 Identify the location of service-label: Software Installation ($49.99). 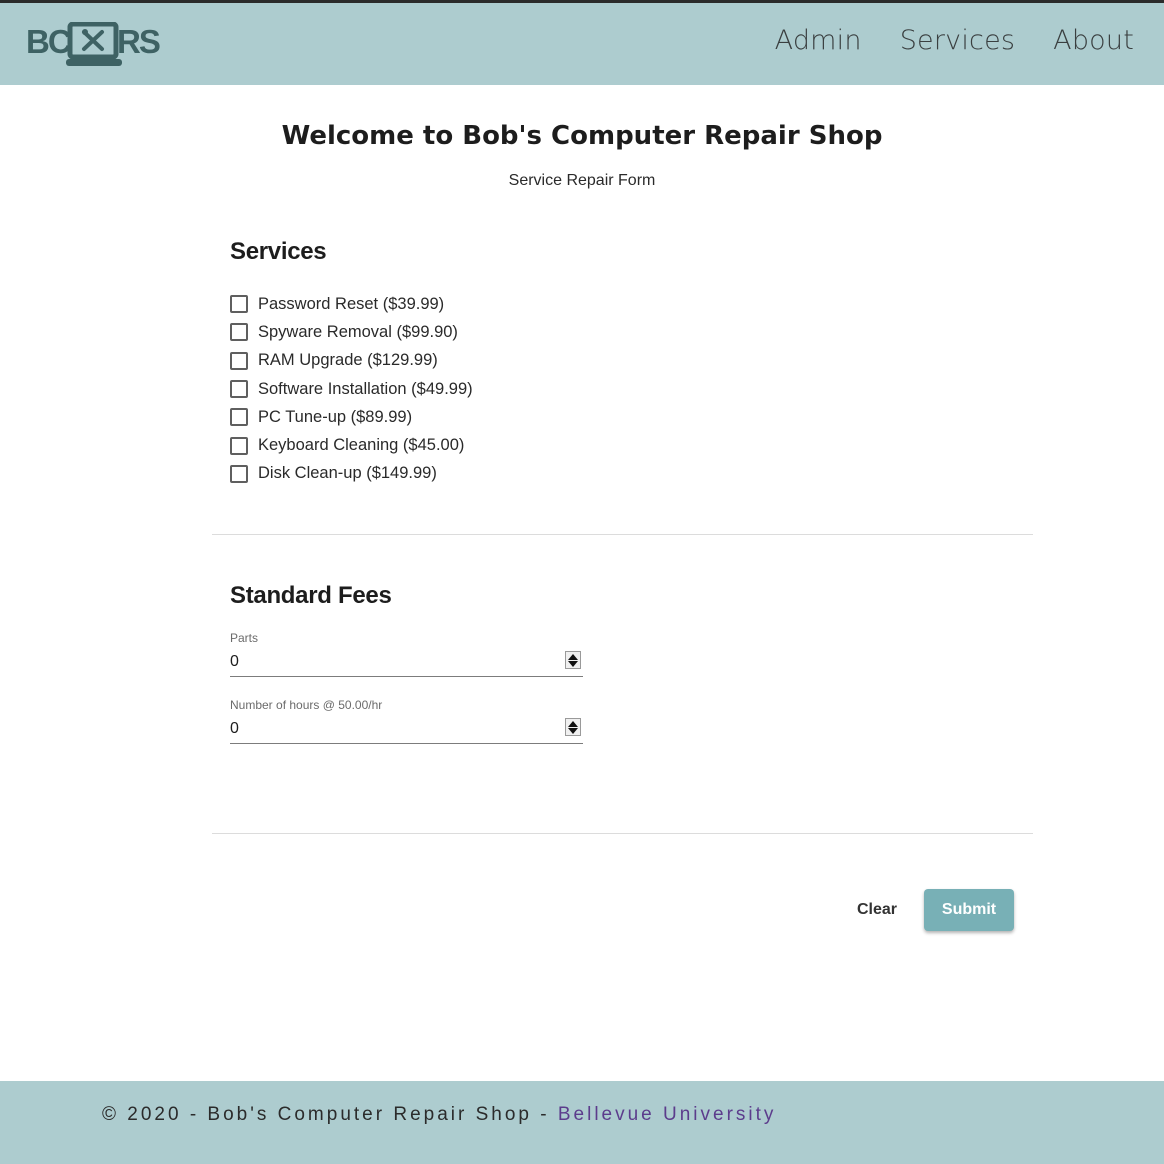
(365, 388).